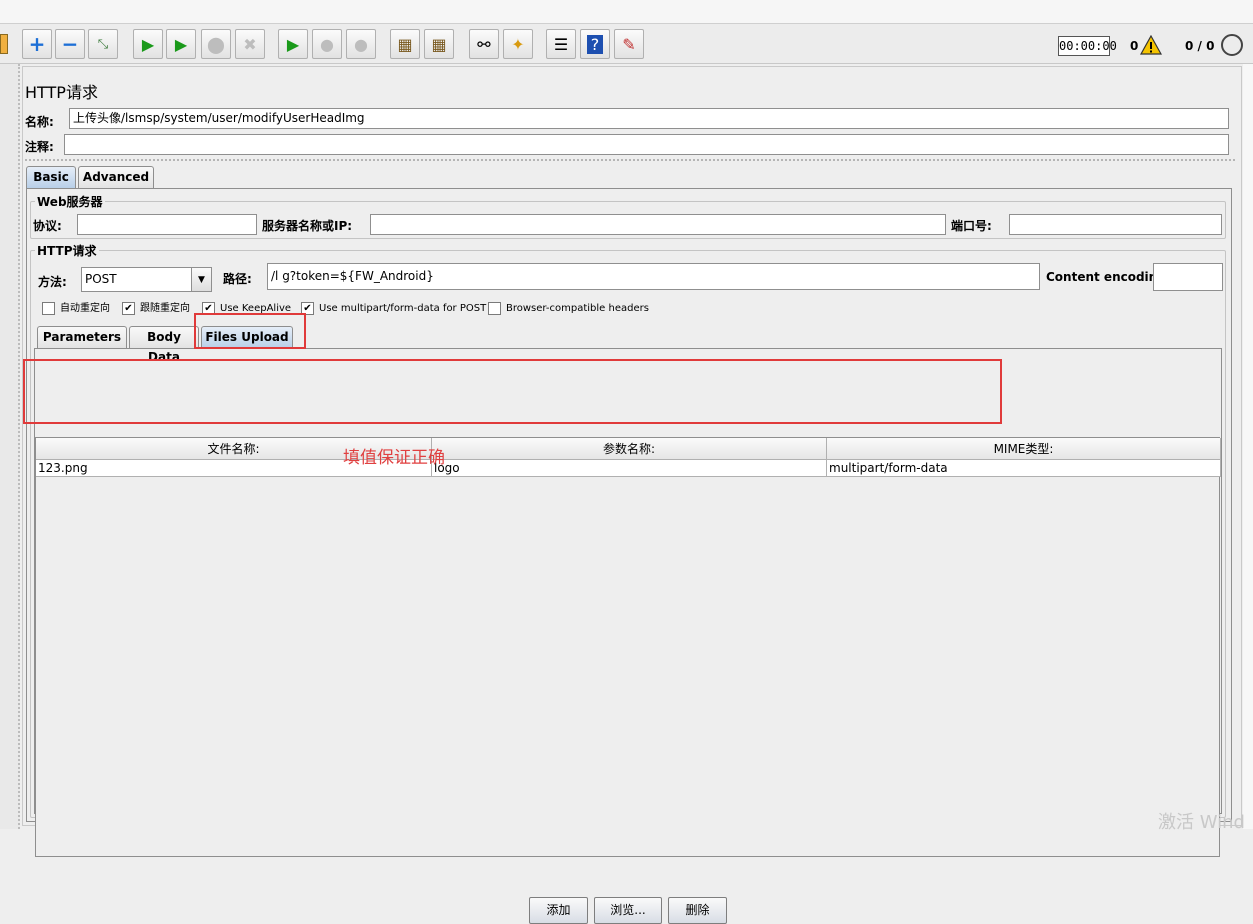 The image size is (1253, 924). What do you see at coordinates (101, 279) in the screenshot?
I see `method-value: POST` at bounding box center [101, 279].